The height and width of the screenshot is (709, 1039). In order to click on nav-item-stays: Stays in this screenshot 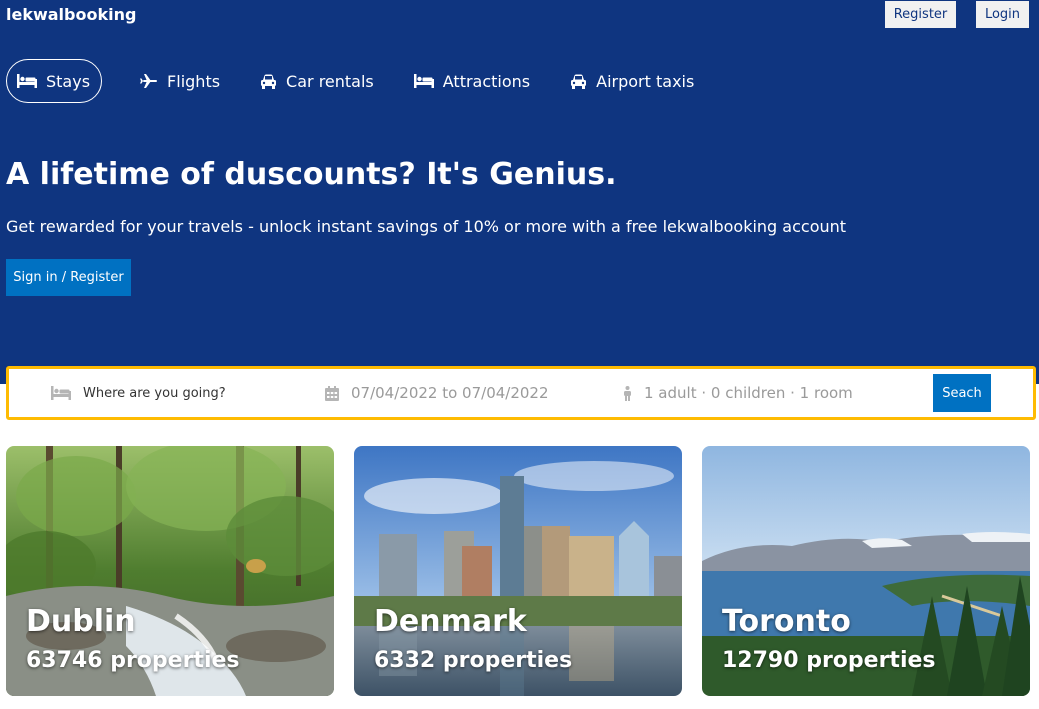, I will do `click(54, 81)`.